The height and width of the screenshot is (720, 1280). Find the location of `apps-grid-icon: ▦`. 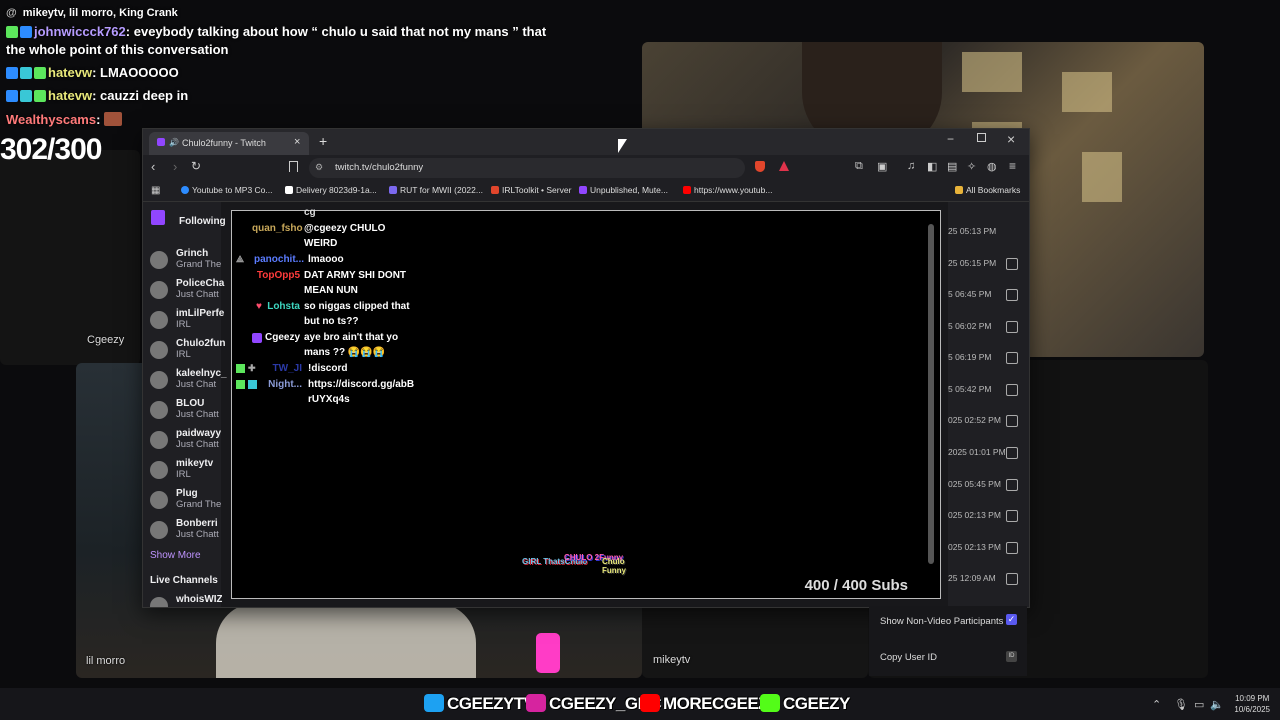

apps-grid-icon: ▦ is located at coordinates (155, 190).